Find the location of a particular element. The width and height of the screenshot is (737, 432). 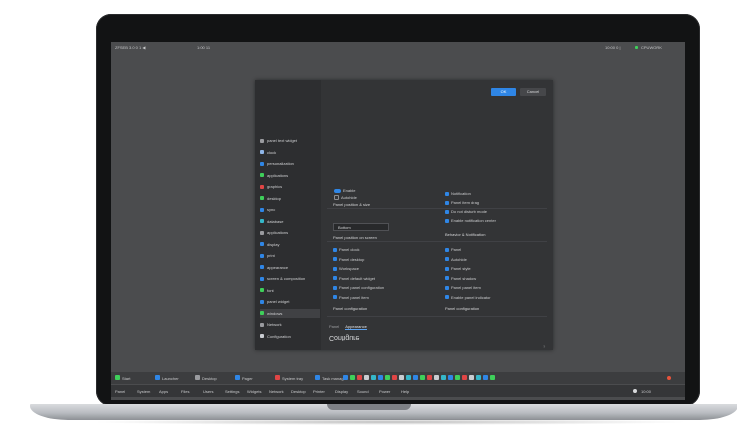

option-row: Panel default widget is located at coordinates (354, 278).